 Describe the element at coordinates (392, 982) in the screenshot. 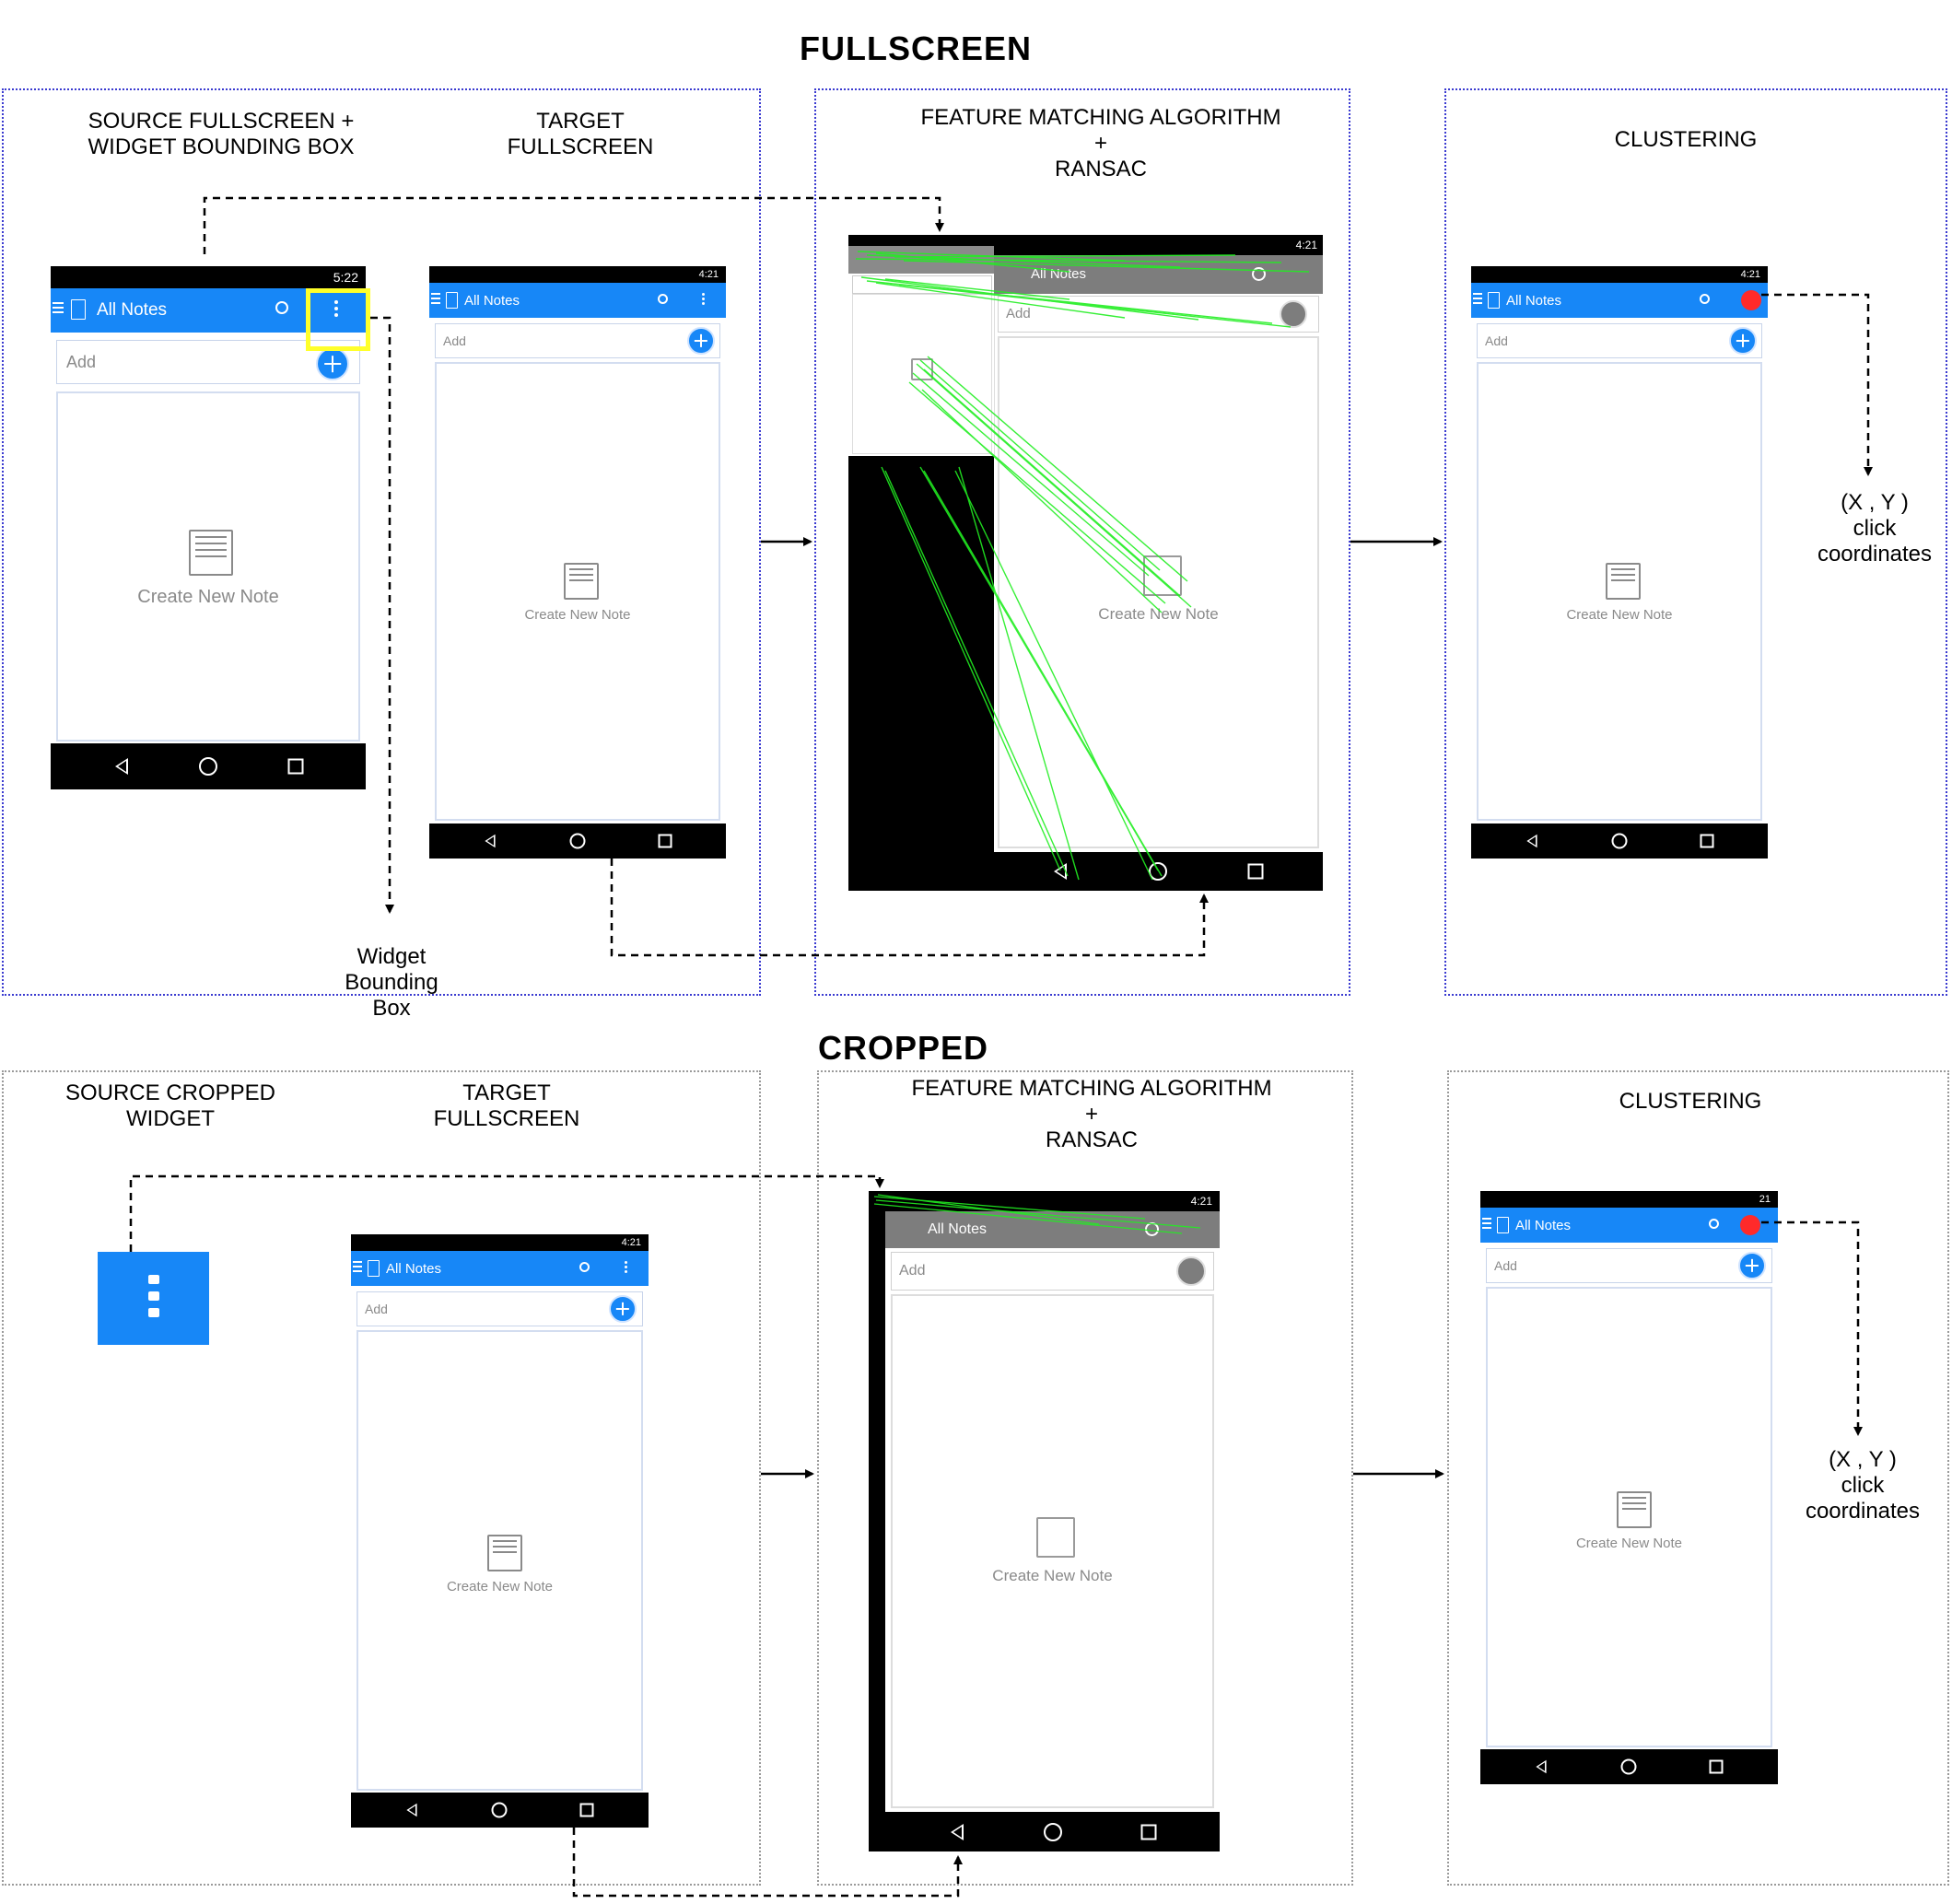

I see `widget-bounding-box-label: Widget Bounding Box` at that location.